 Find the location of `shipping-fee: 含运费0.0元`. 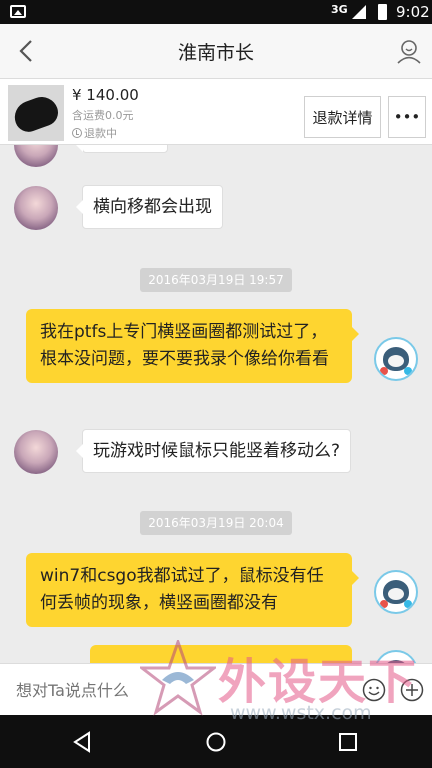

shipping-fee: 含运费0.0元 is located at coordinates (103, 115).